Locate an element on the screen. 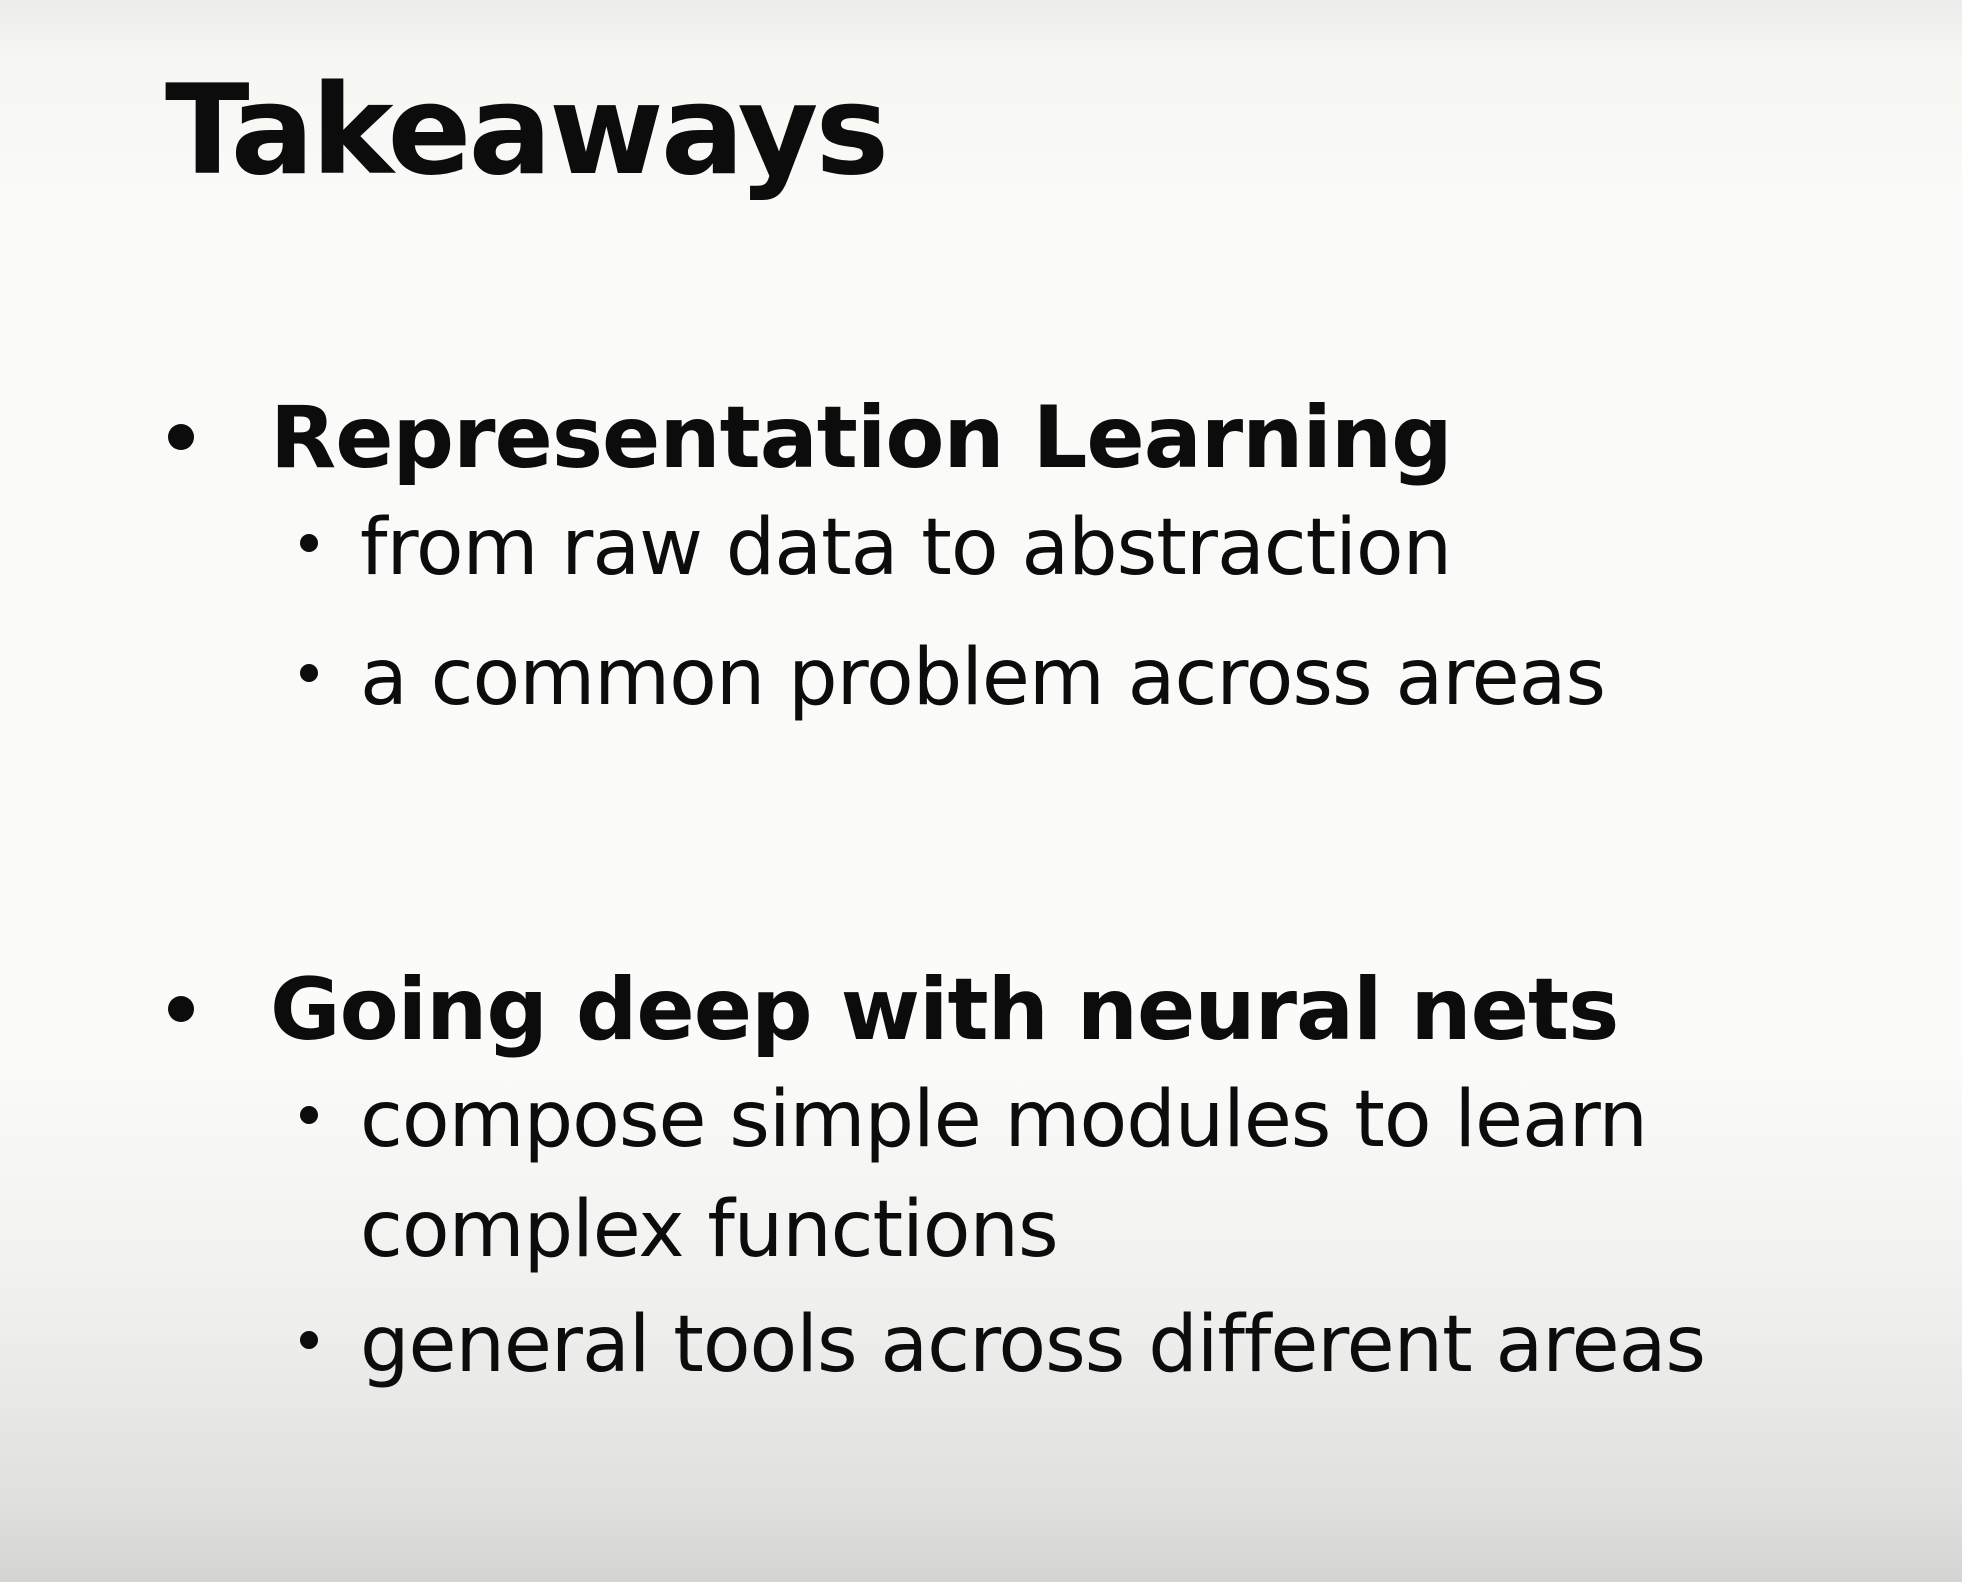  section-heading-item: Representation Learning is located at coordinates (981, 440).